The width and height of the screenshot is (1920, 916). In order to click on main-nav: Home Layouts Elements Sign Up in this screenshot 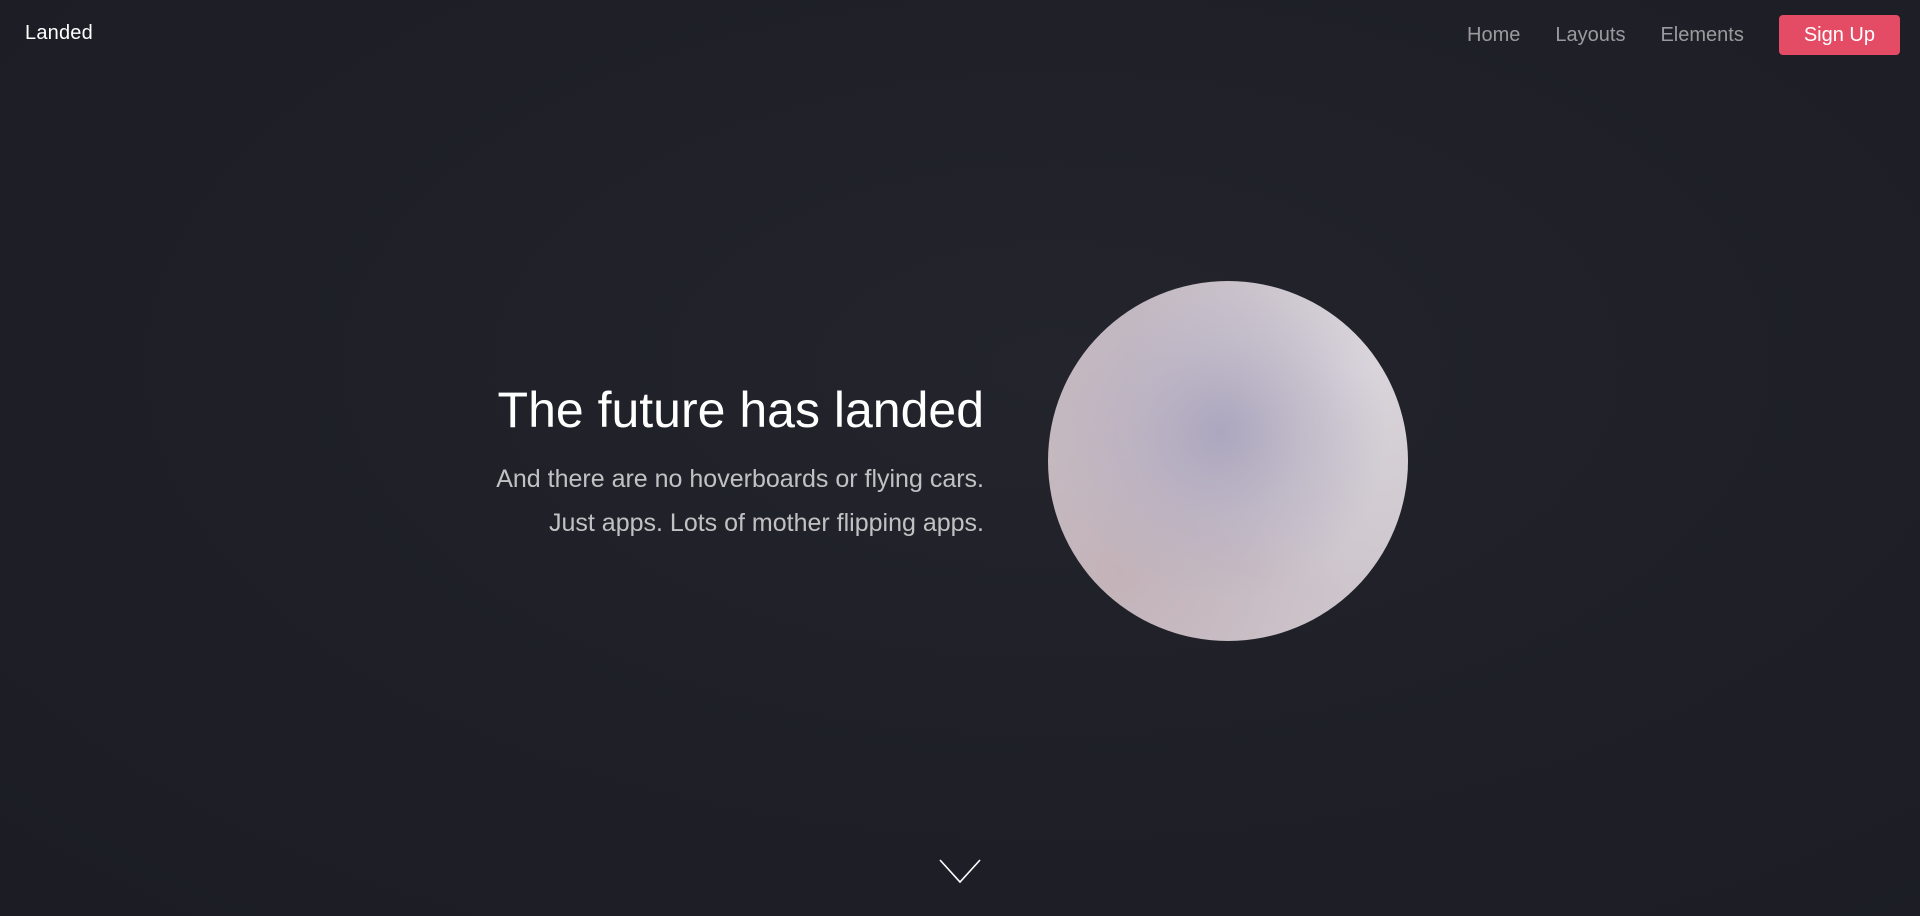, I will do `click(1683, 35)`.